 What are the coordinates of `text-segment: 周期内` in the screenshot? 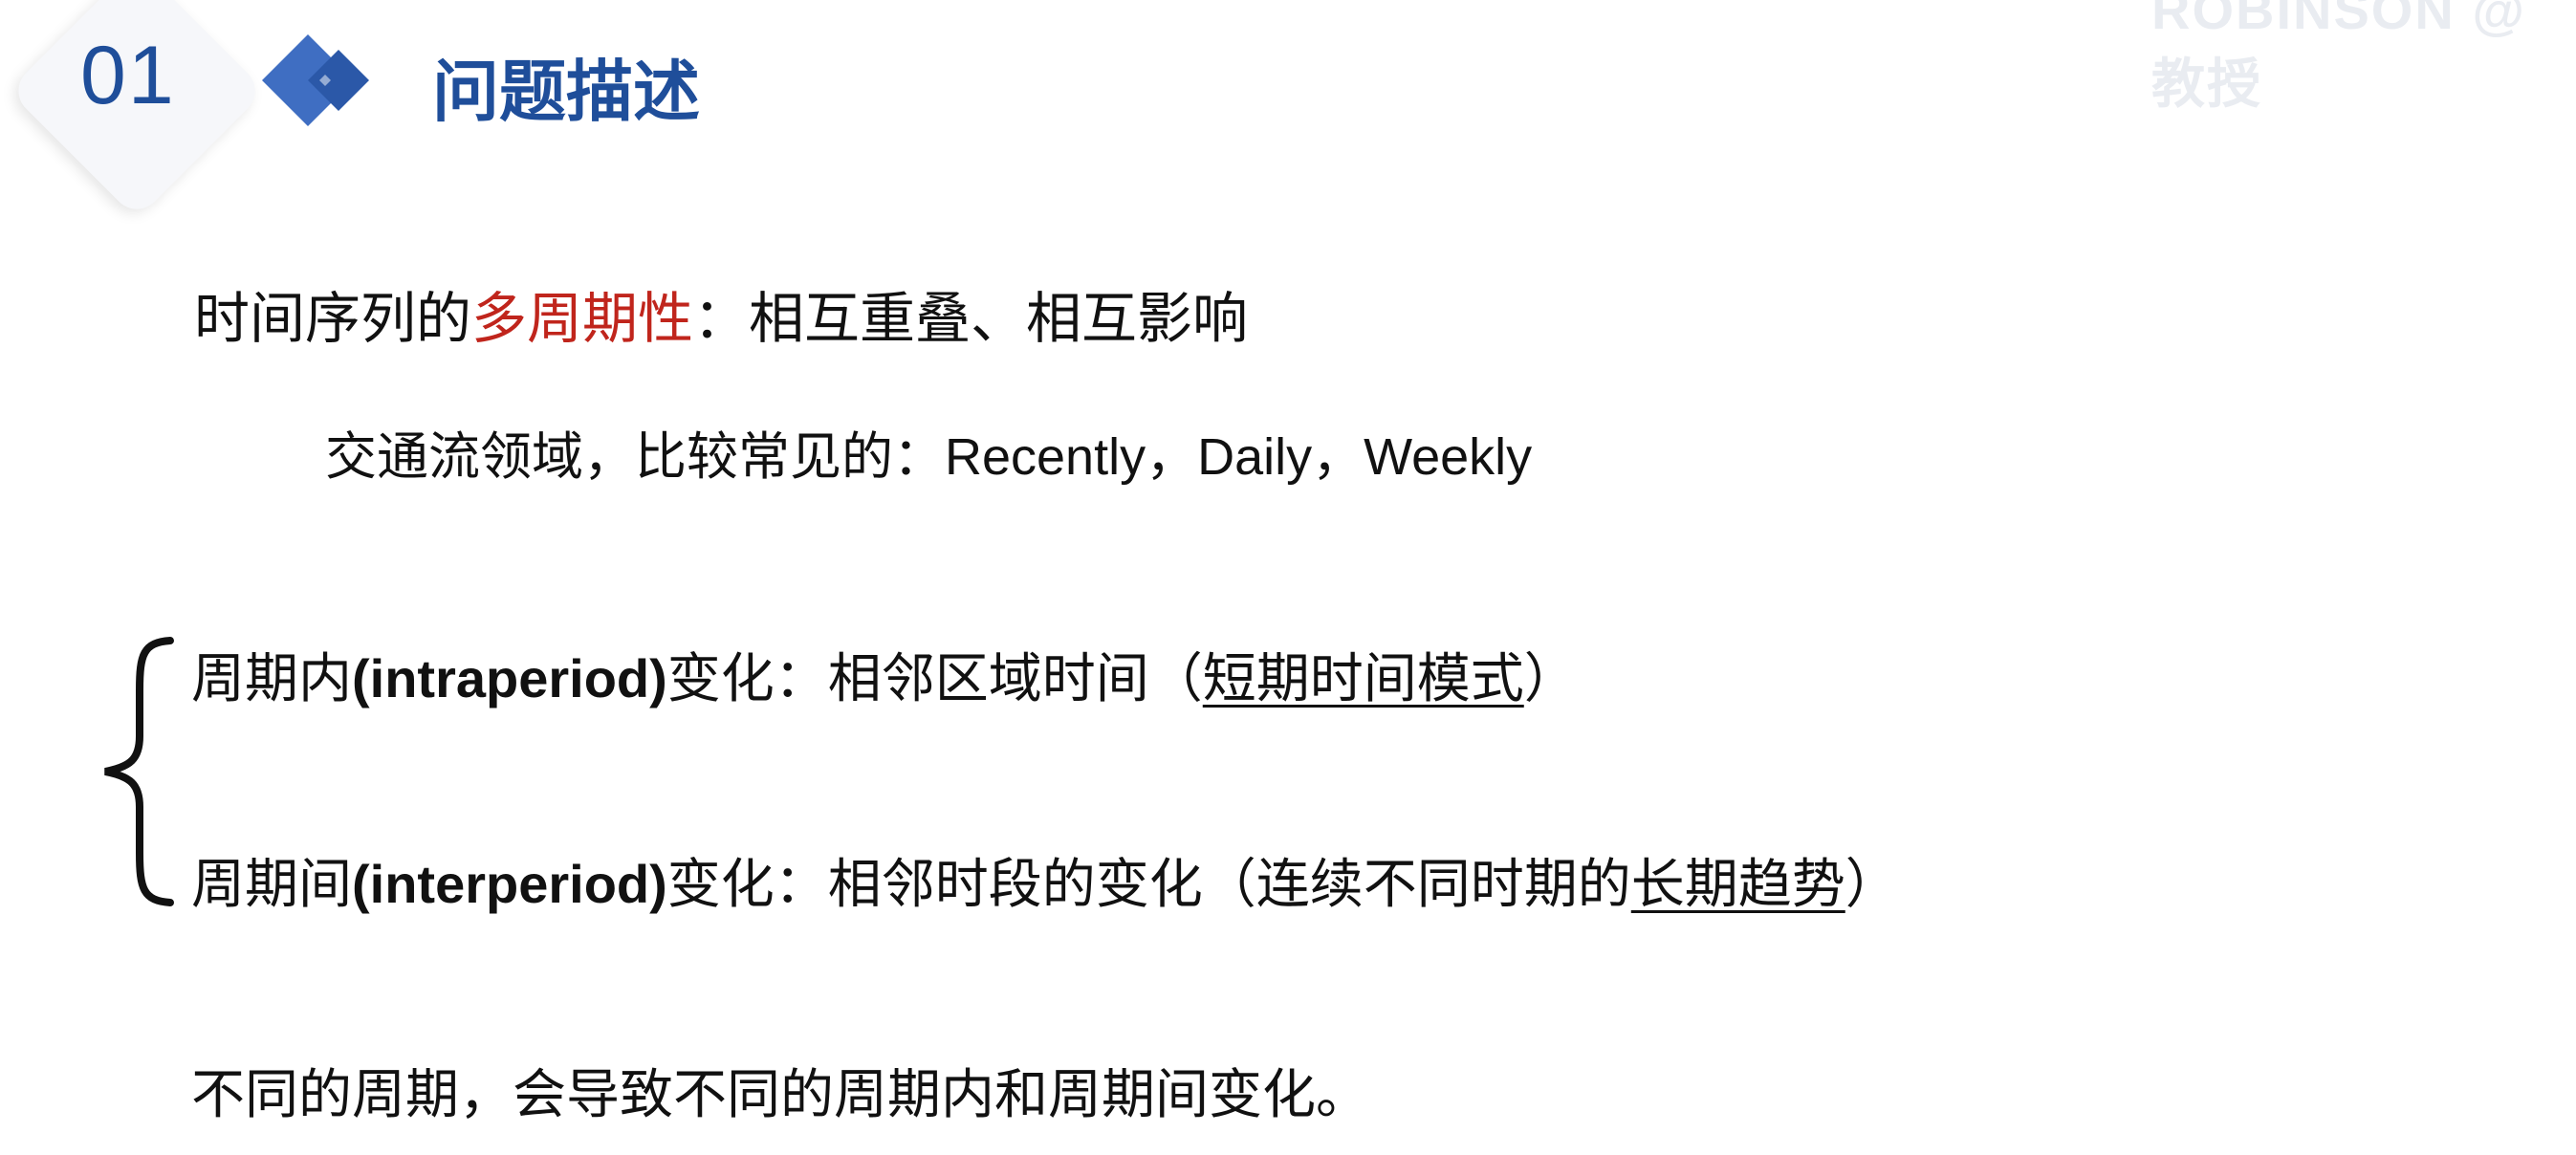 It's located at (271, 678).